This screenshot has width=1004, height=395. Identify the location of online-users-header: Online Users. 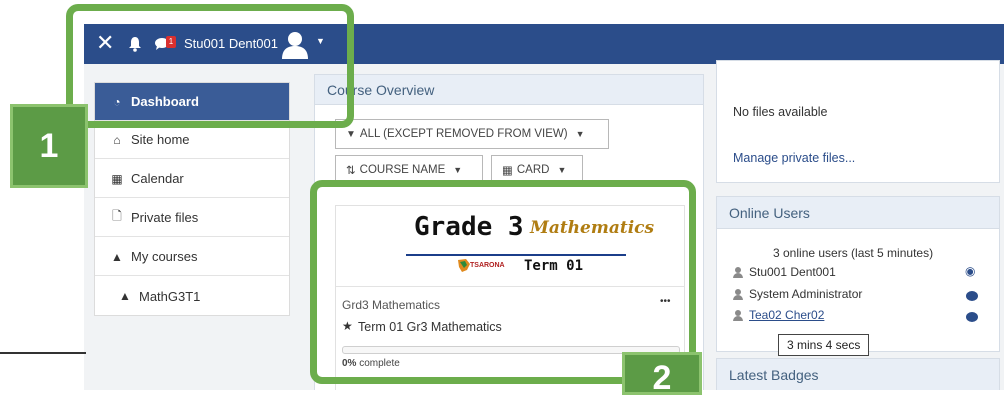
(858, 213).